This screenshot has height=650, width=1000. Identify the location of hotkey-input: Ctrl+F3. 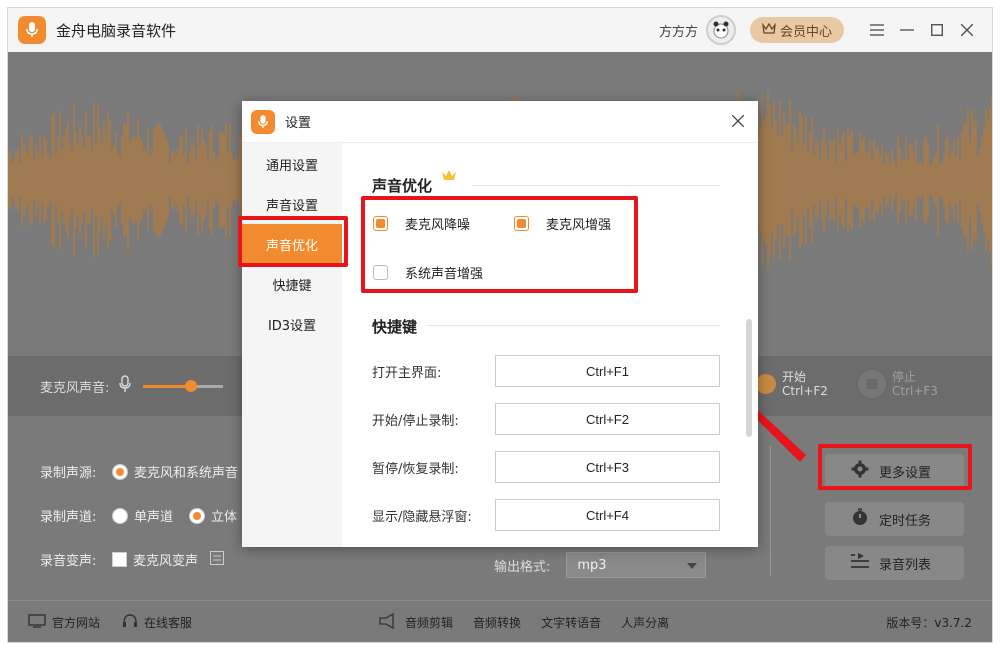
(607, 467).